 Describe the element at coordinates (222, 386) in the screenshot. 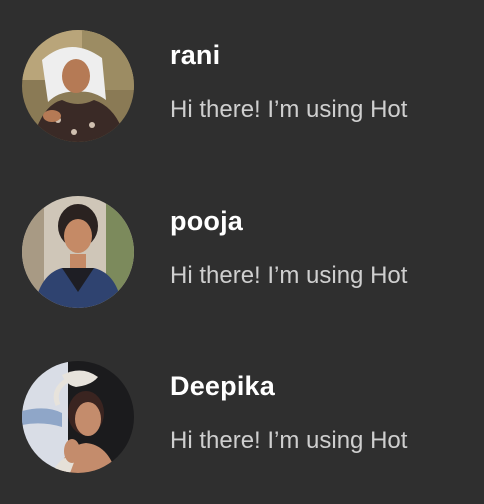

I see `contact-name: Deepika` at that location.